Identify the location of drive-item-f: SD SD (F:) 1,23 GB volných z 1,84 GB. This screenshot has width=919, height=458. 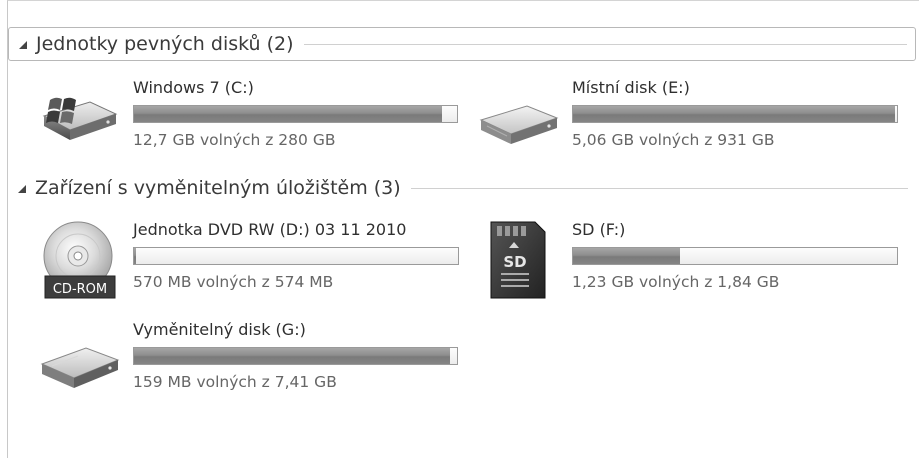
(692, 261).